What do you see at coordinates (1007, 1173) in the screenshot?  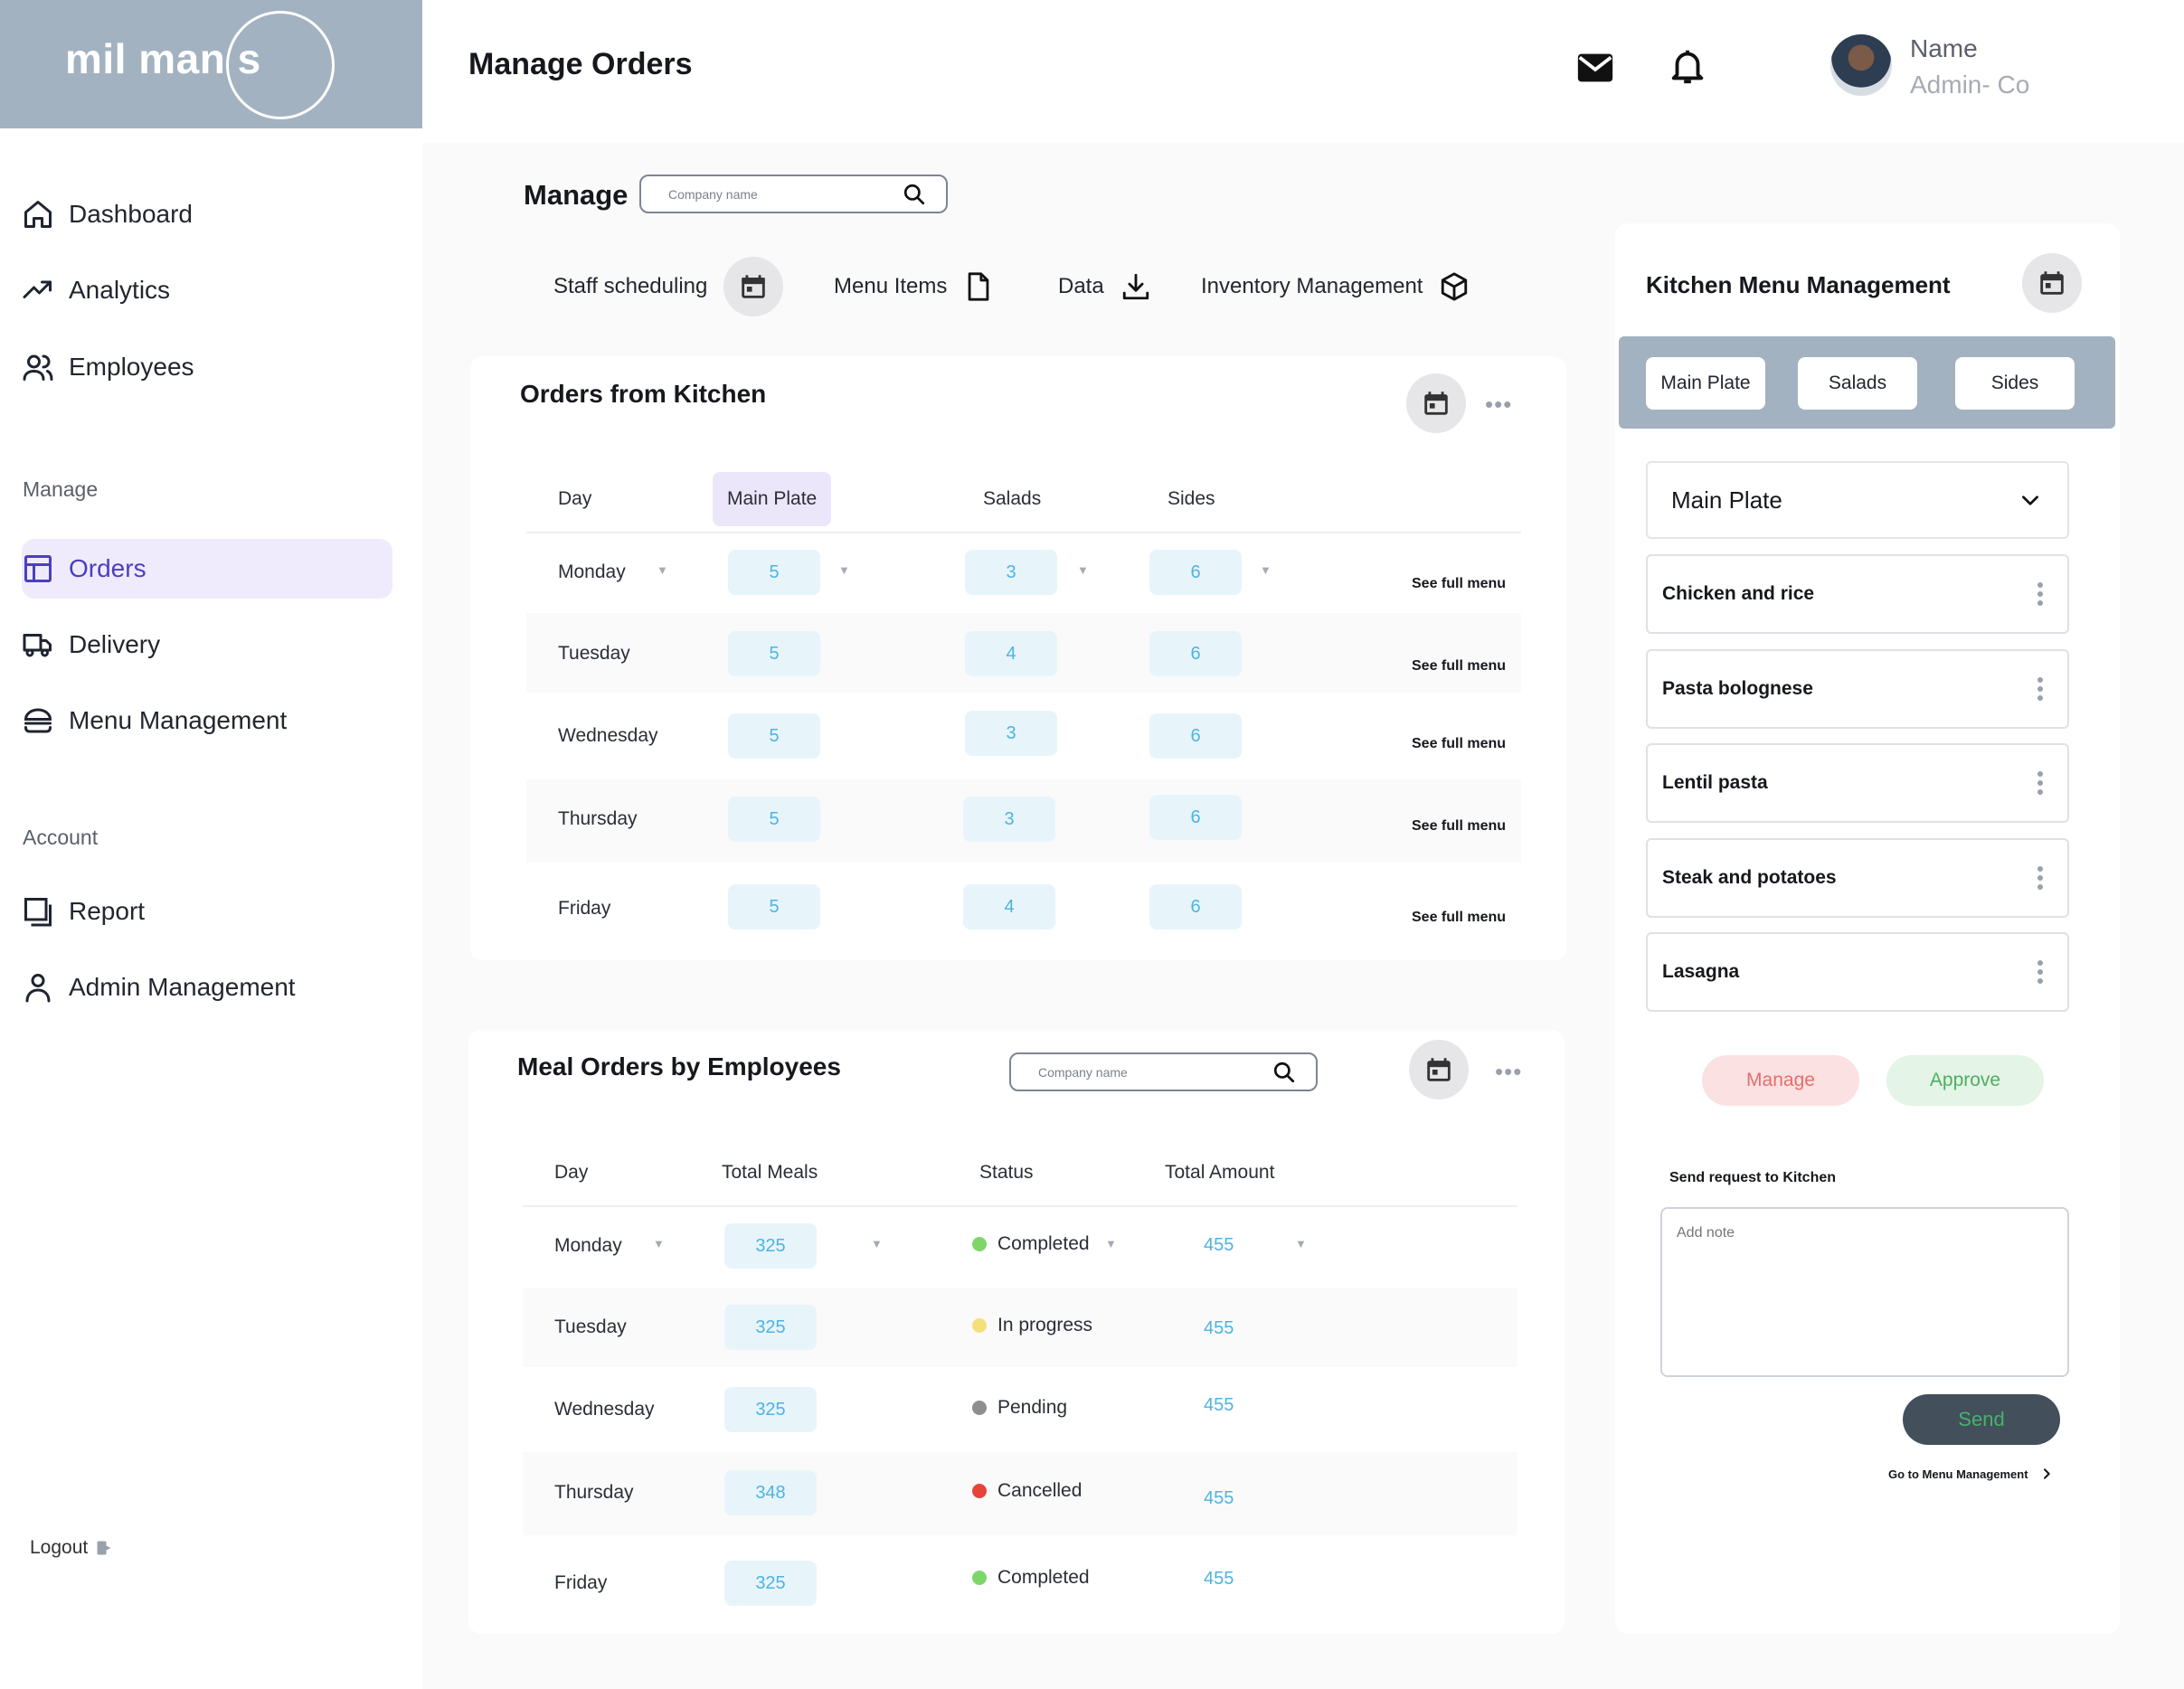 I see `col-header-status: Status` at bounding box center [1007, 1173].